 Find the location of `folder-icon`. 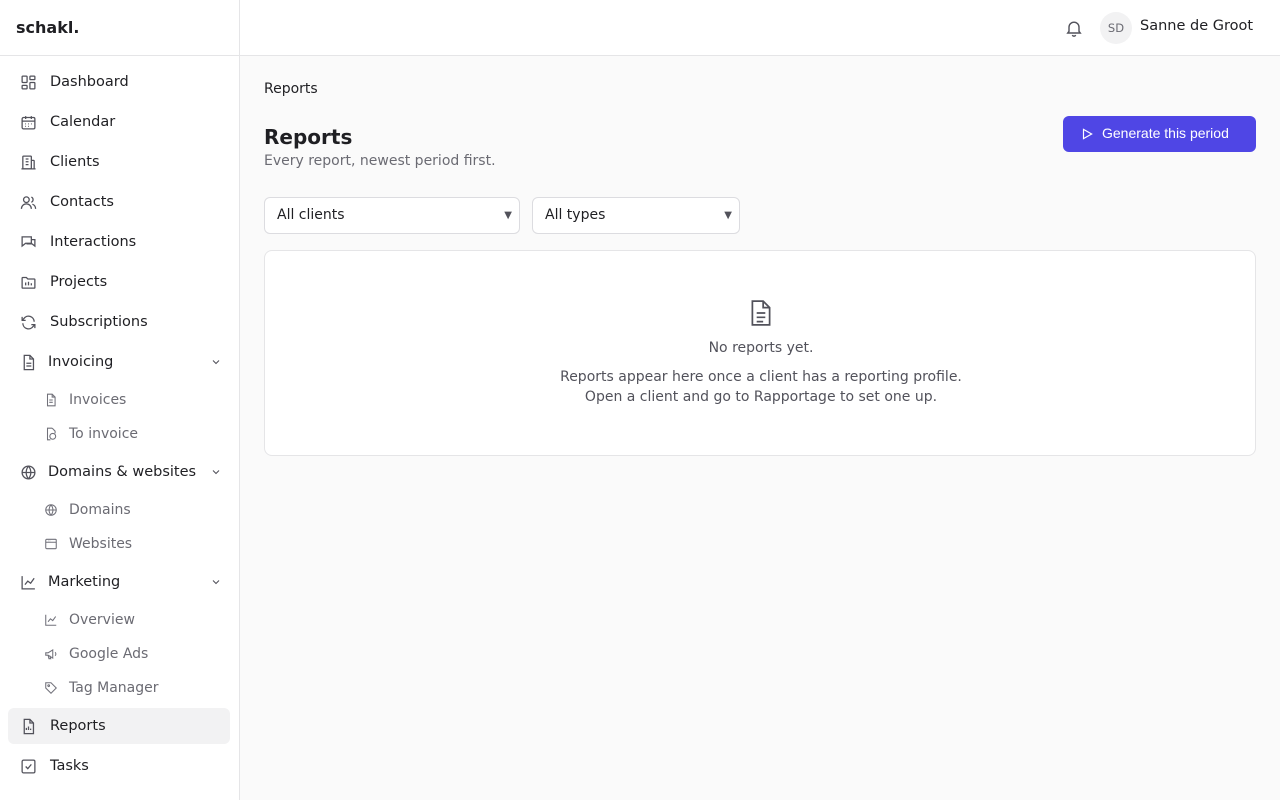

folder-icon is located at coordinates (28, 282).